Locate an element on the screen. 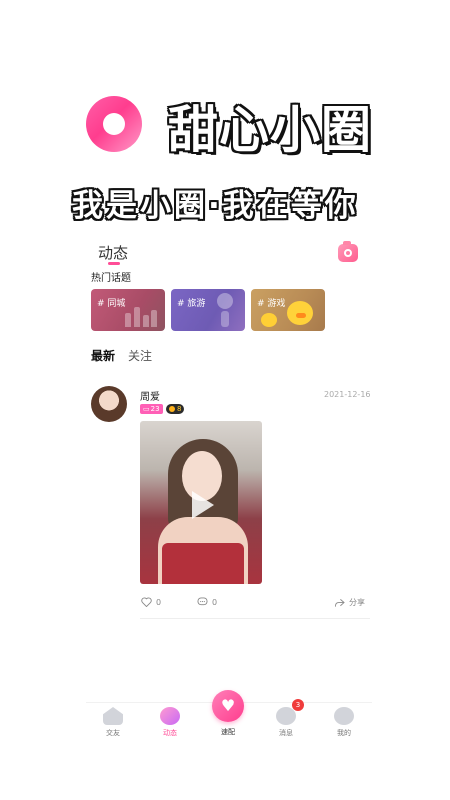  level-badge: 8 is located at coordinates (175, 409).